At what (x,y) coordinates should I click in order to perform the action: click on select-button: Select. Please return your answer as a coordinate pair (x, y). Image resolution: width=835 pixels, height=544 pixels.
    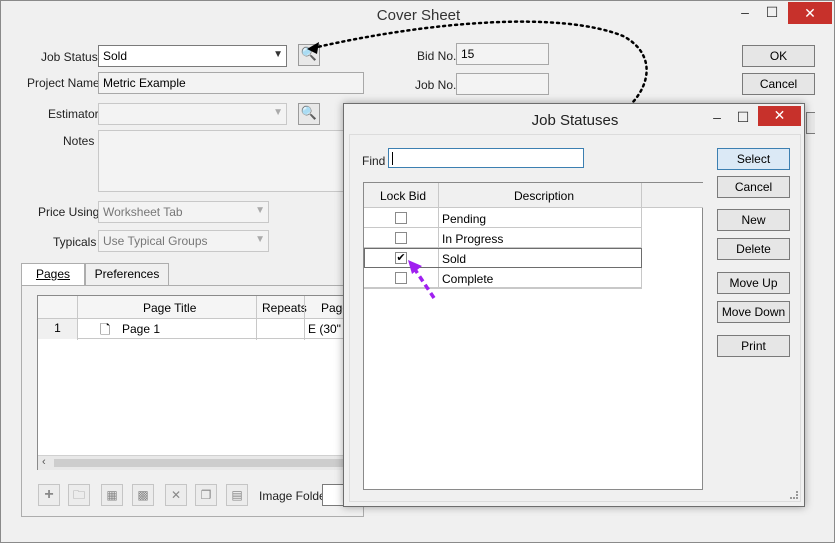
    Looking at the image, I should click on (753, 159).